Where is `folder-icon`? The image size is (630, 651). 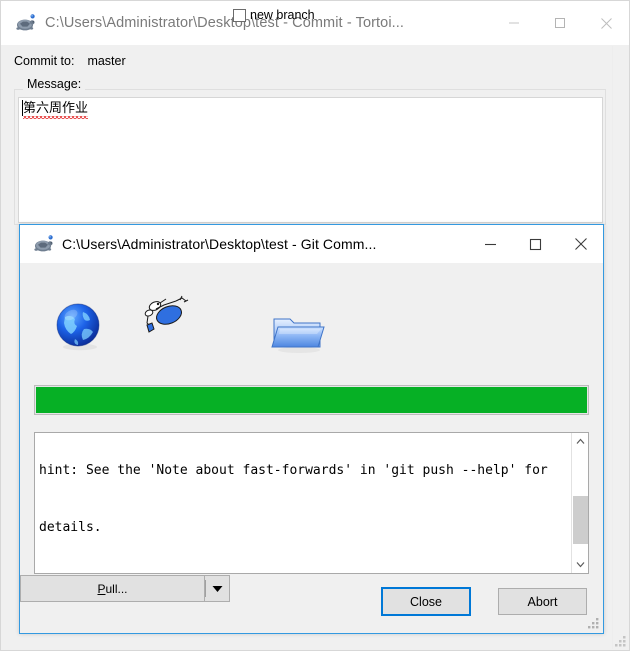
folder-icon is located at coordinates (298, 335).